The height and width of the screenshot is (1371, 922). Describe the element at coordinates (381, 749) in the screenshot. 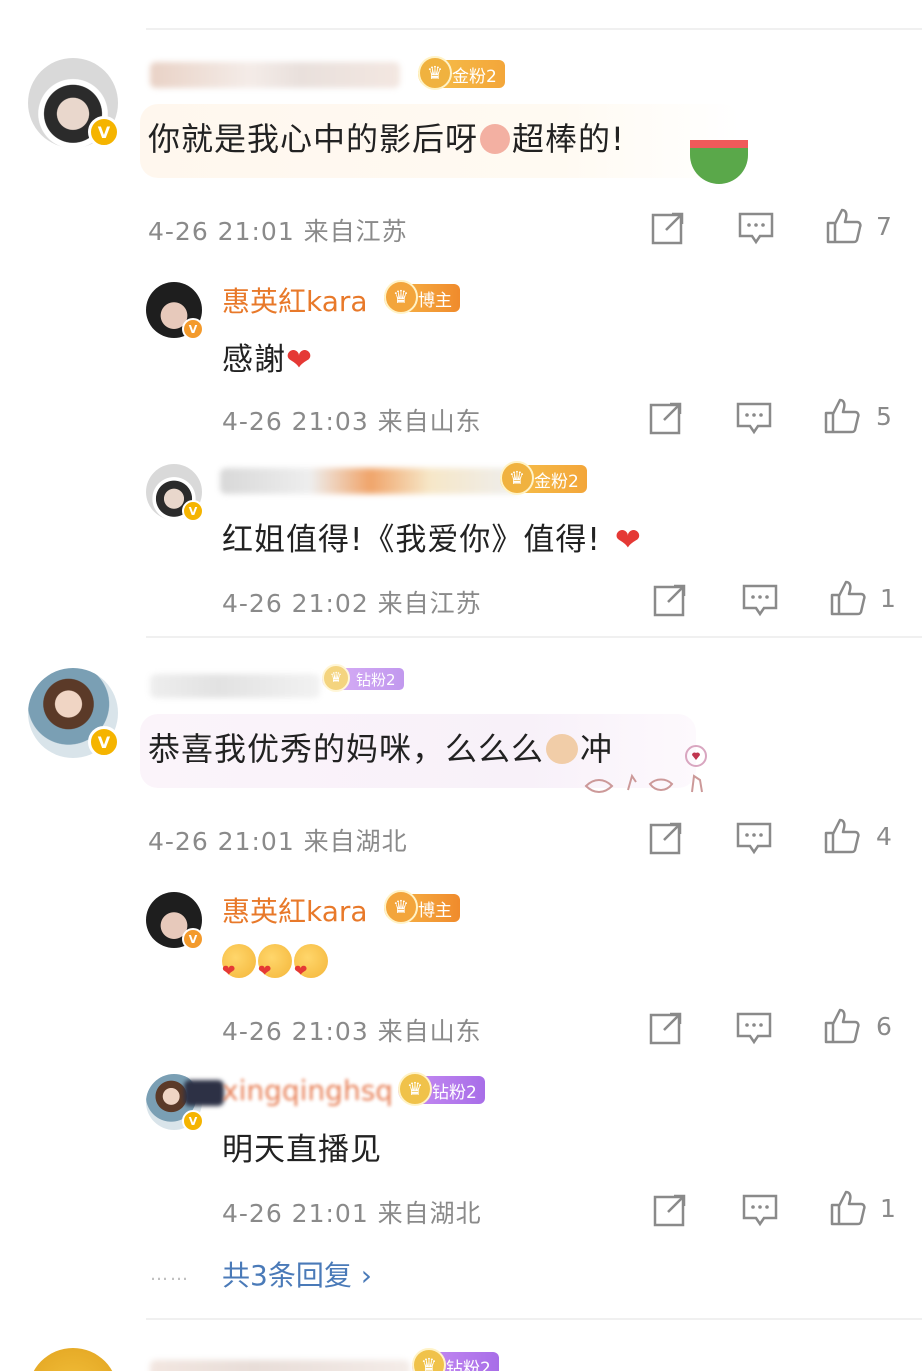

I see `comment-text: 恭喜我优秀的妈咪，么么么冲` at that location.